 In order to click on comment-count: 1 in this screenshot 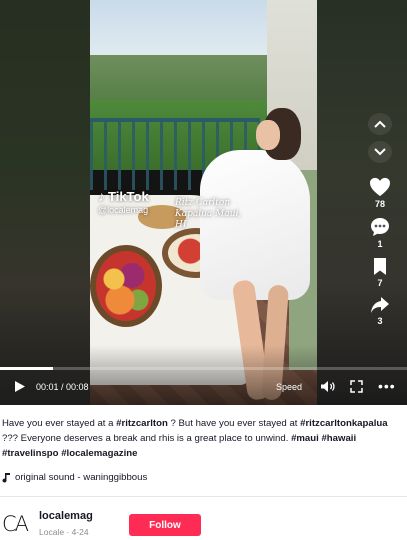, I will do `click(380, 244)`.